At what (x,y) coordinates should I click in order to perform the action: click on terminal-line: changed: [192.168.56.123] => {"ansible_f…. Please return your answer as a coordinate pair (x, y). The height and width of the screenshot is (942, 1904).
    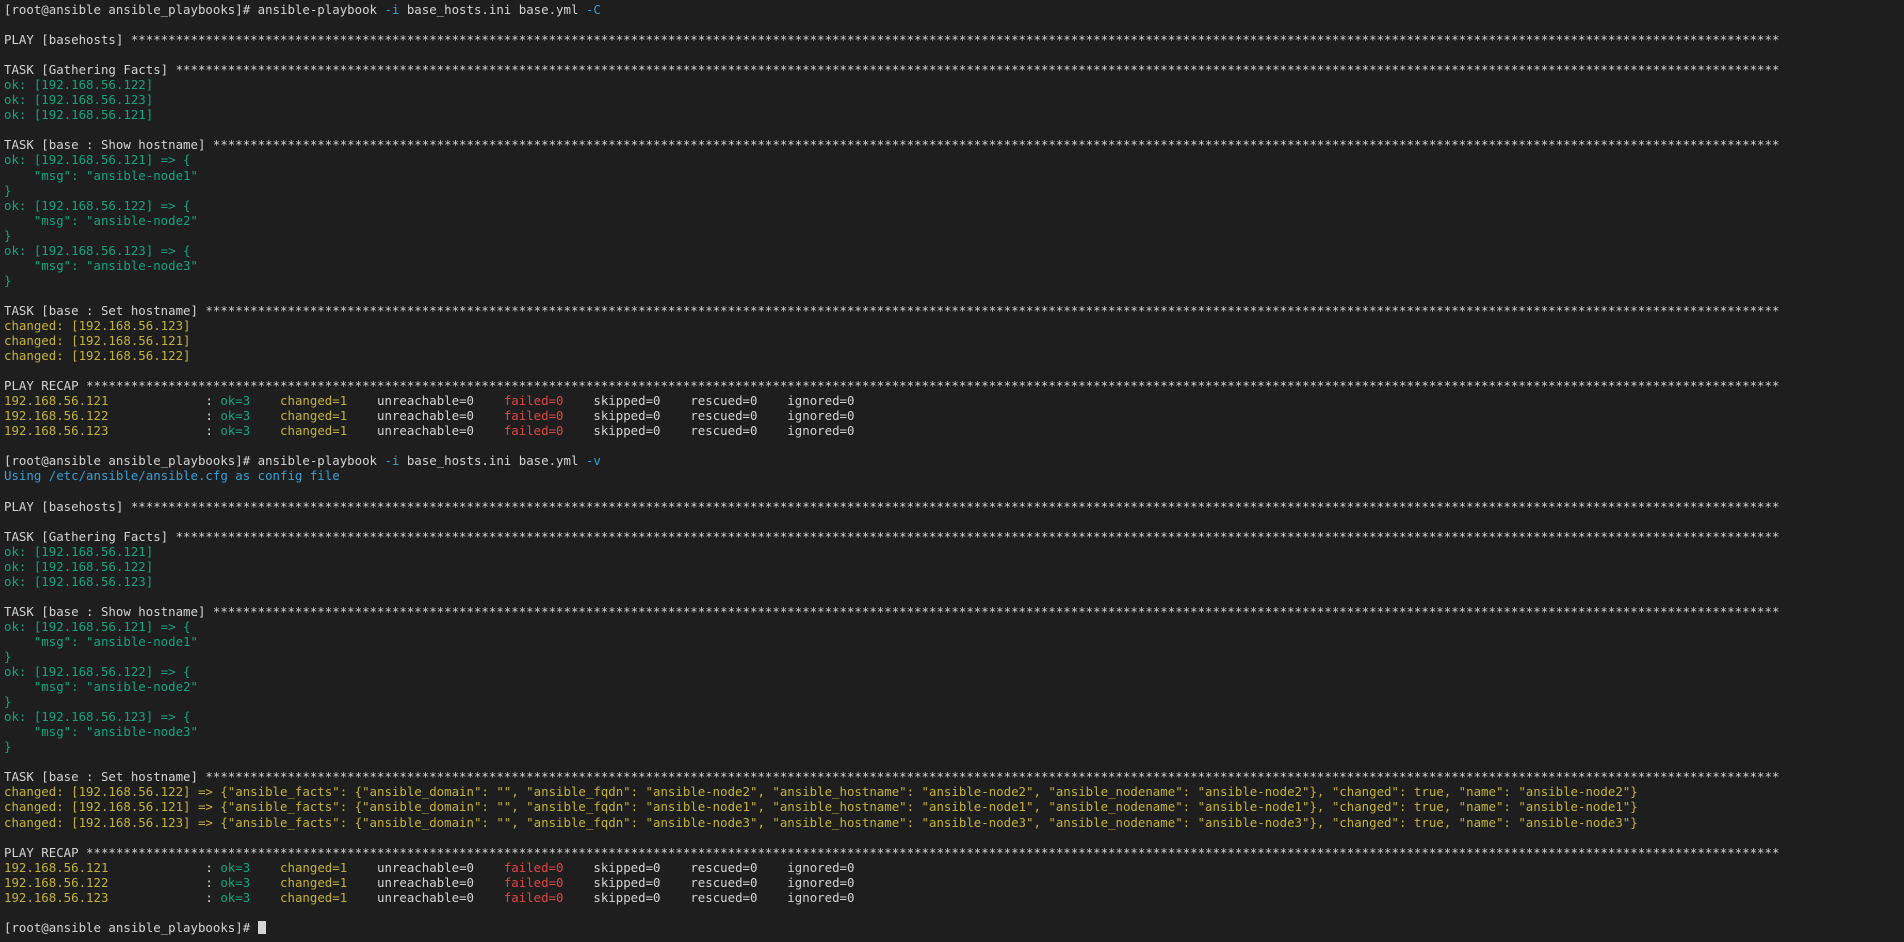
    Looking at the image, I should click on (954, 822).